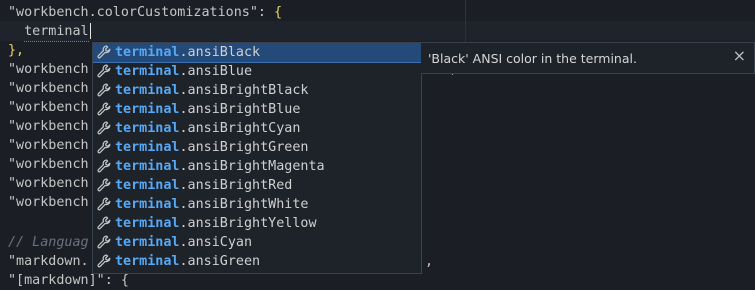 Image resolution: width=755 pixels, height=290 pixels. What do you see at coordinates (48, 69) in the screenshot?
I see `code-line-4: "workbench` at bounding box center [48, 69].